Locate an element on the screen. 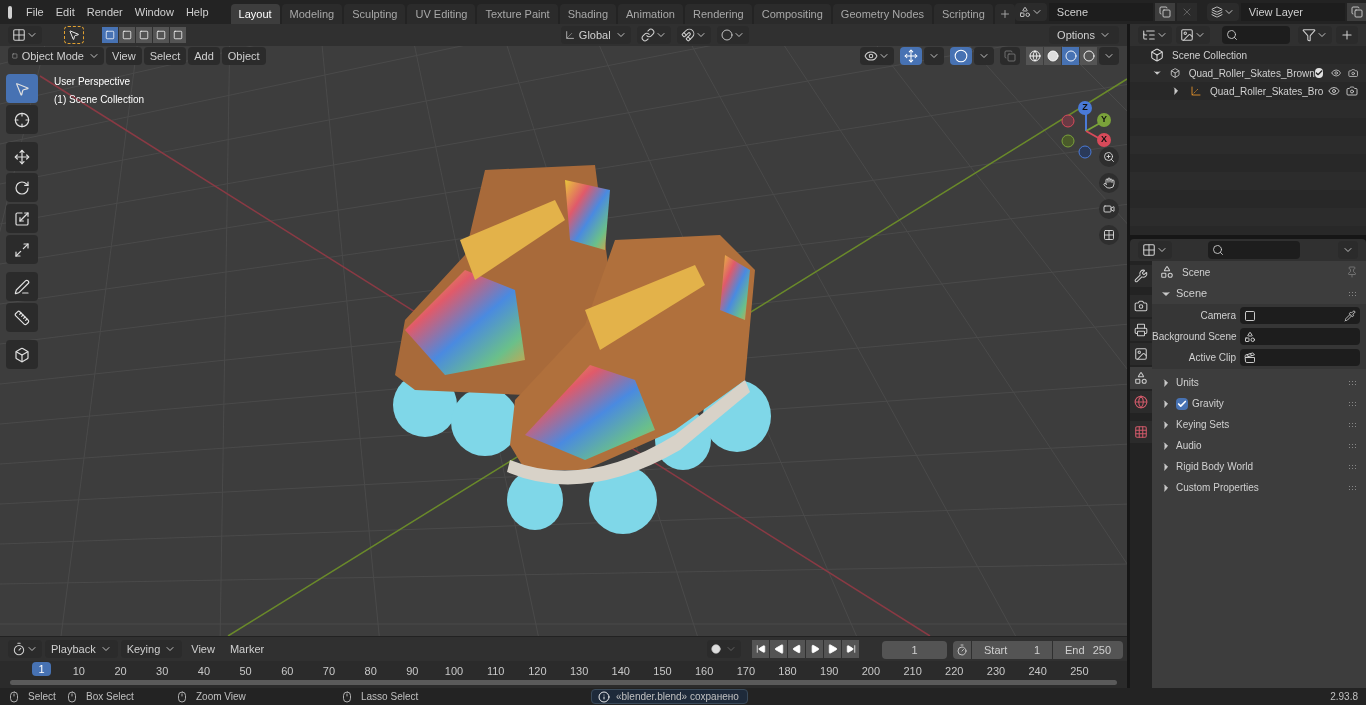  view-layer-field: View Layer is located at coordinates (1292, 12).